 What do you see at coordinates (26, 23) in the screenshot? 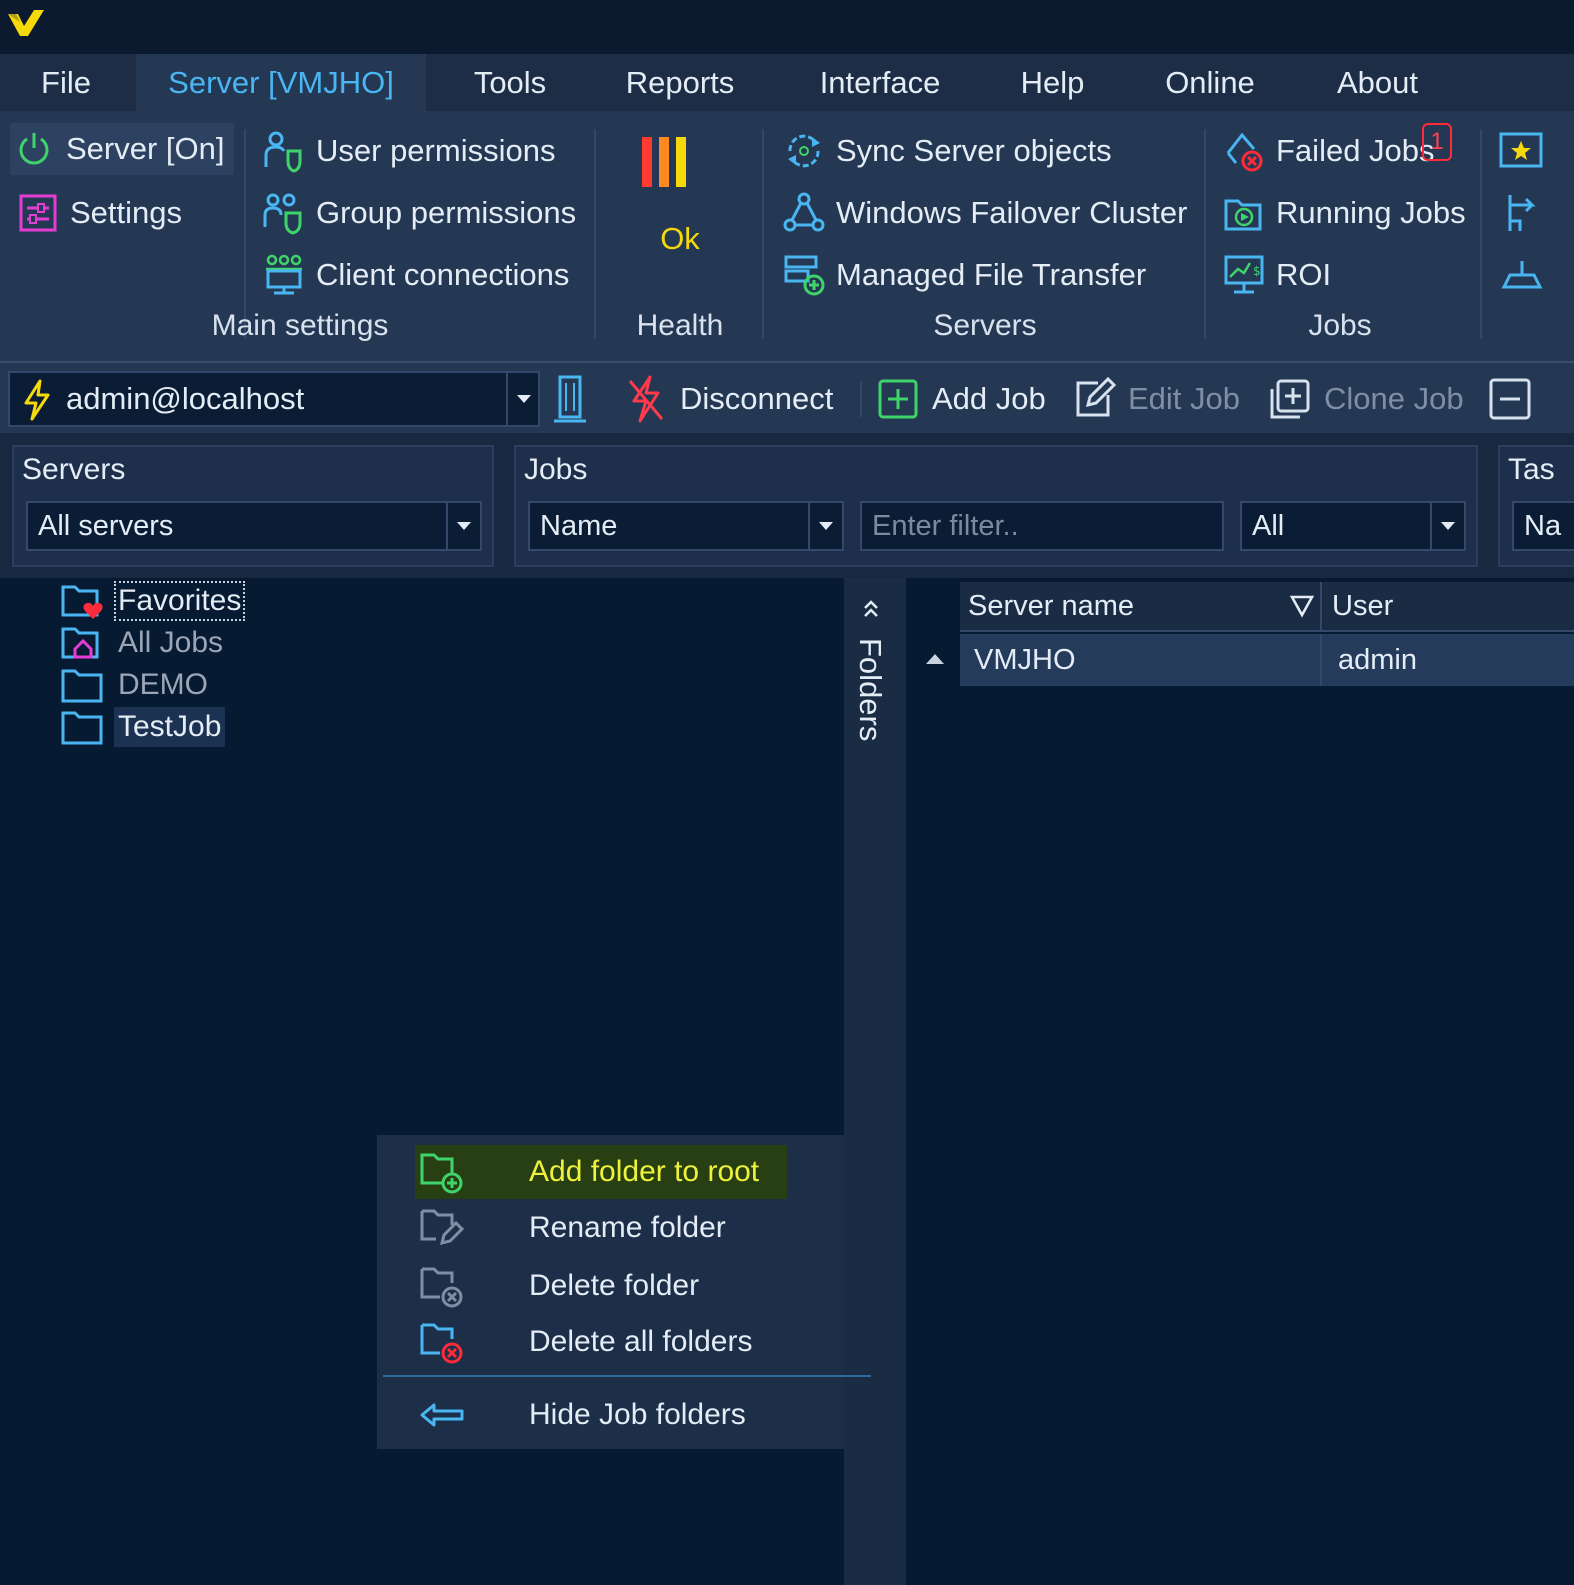
I see `app-logo-icon` at bounding box center [26, 23].